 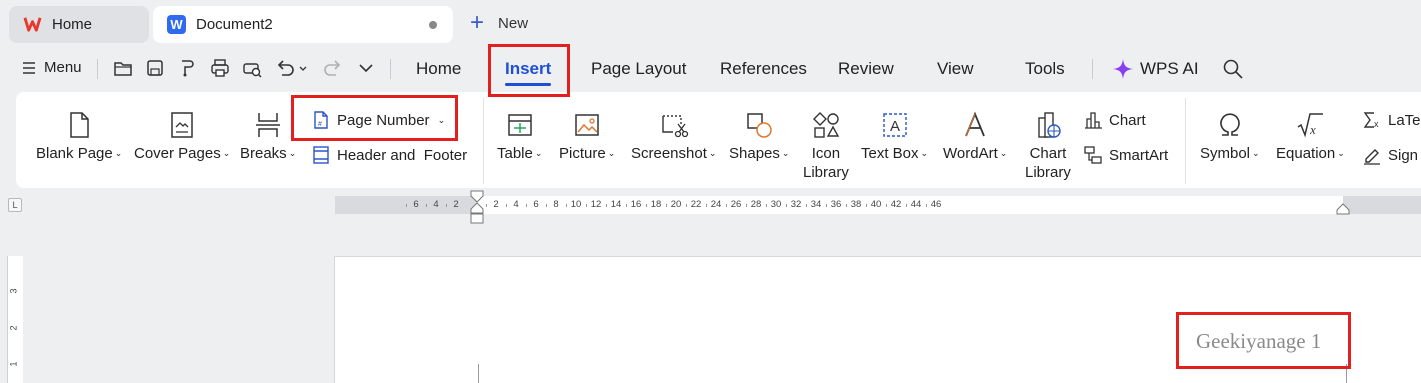 What do you see at coordinates (536, 204) in the screenshot?
I see `ruler-number: 6` at bounding box center [536, 204].